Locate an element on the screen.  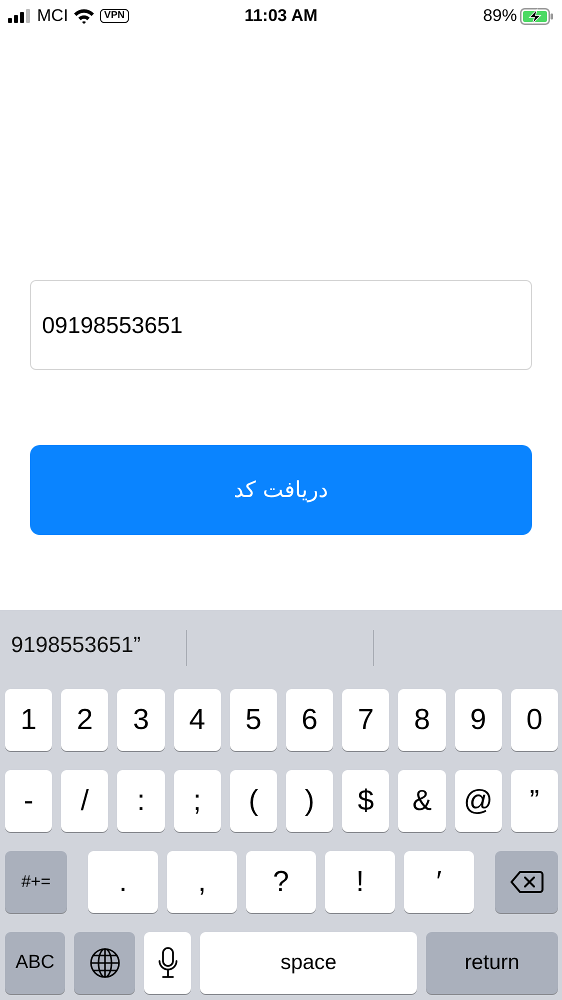
get-code-button: دریافت کد is located at coordinates (281, 490).